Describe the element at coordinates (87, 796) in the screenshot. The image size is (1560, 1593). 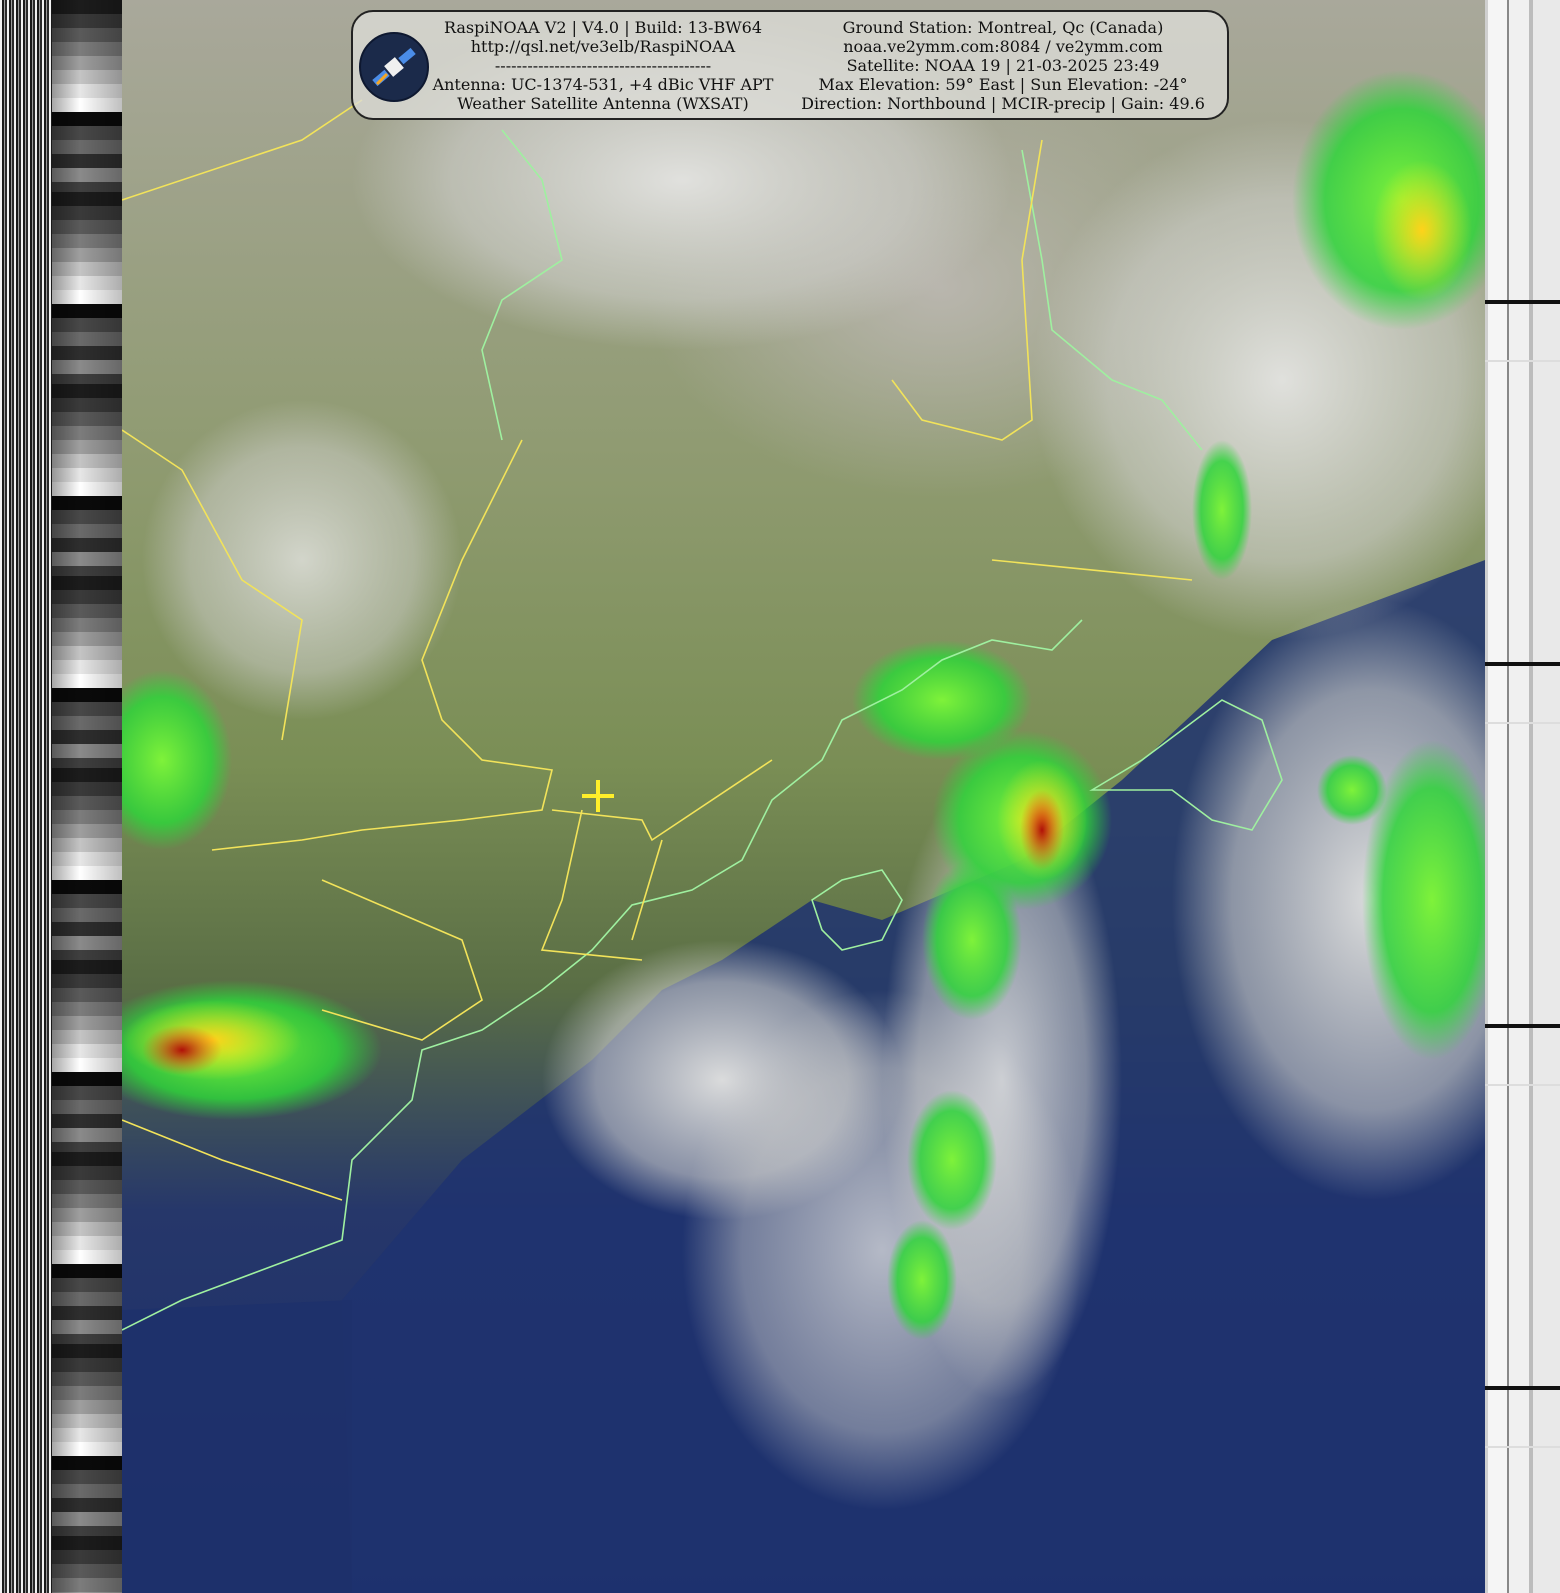
I see `telemetry-wedge-strip-left` at that location.